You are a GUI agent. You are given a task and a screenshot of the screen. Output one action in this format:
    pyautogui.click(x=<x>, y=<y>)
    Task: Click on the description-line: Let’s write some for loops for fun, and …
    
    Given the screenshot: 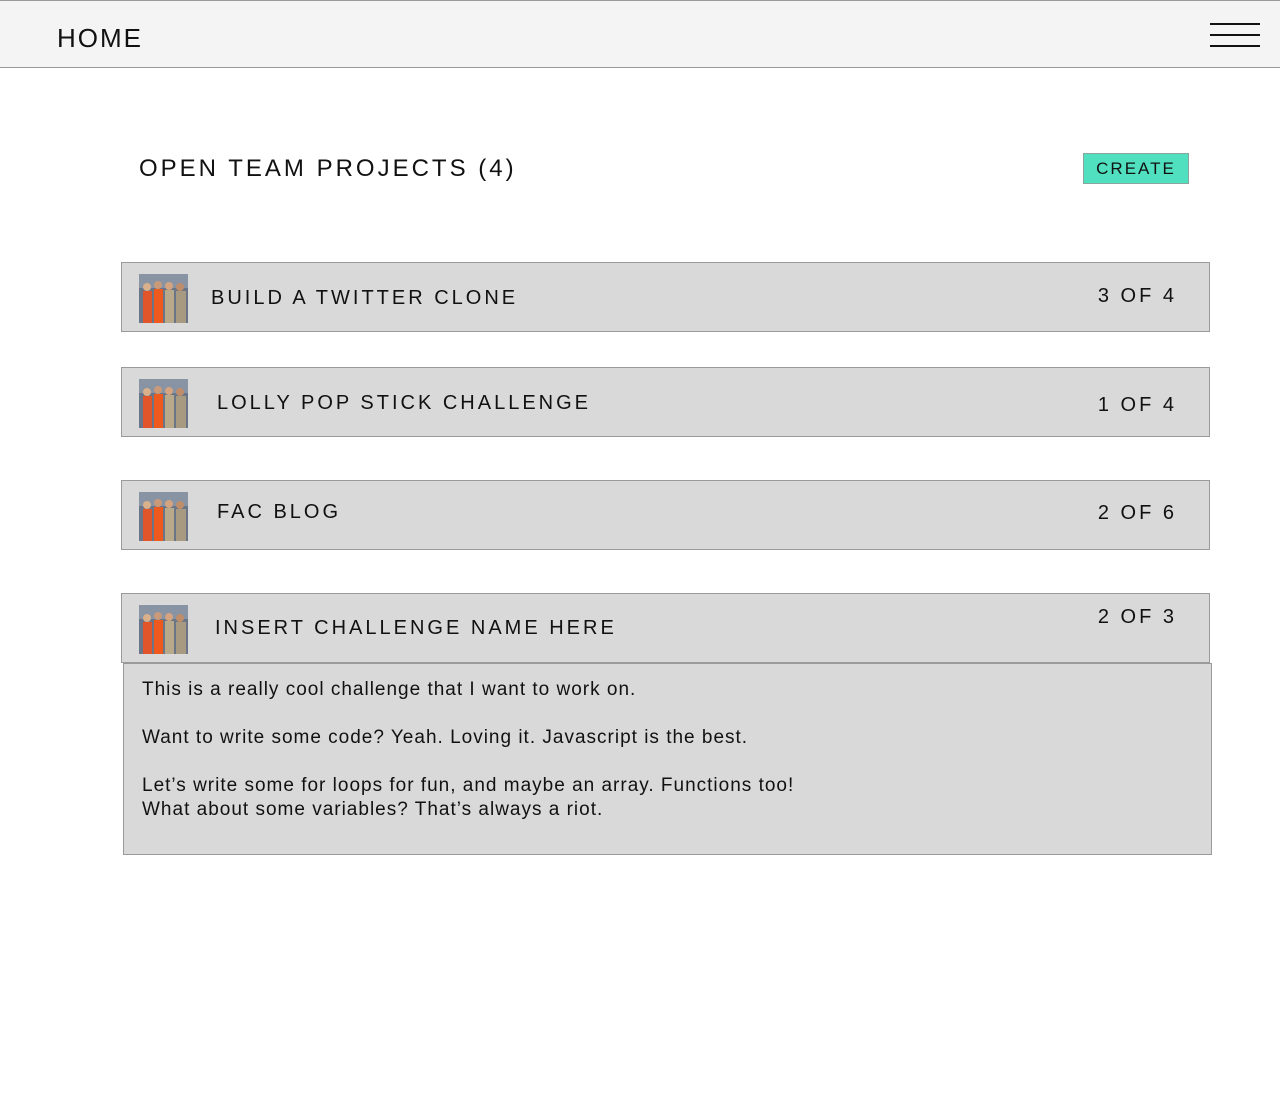 What is the action you would take?
    pyautogui.click(x=667, y=798)
    